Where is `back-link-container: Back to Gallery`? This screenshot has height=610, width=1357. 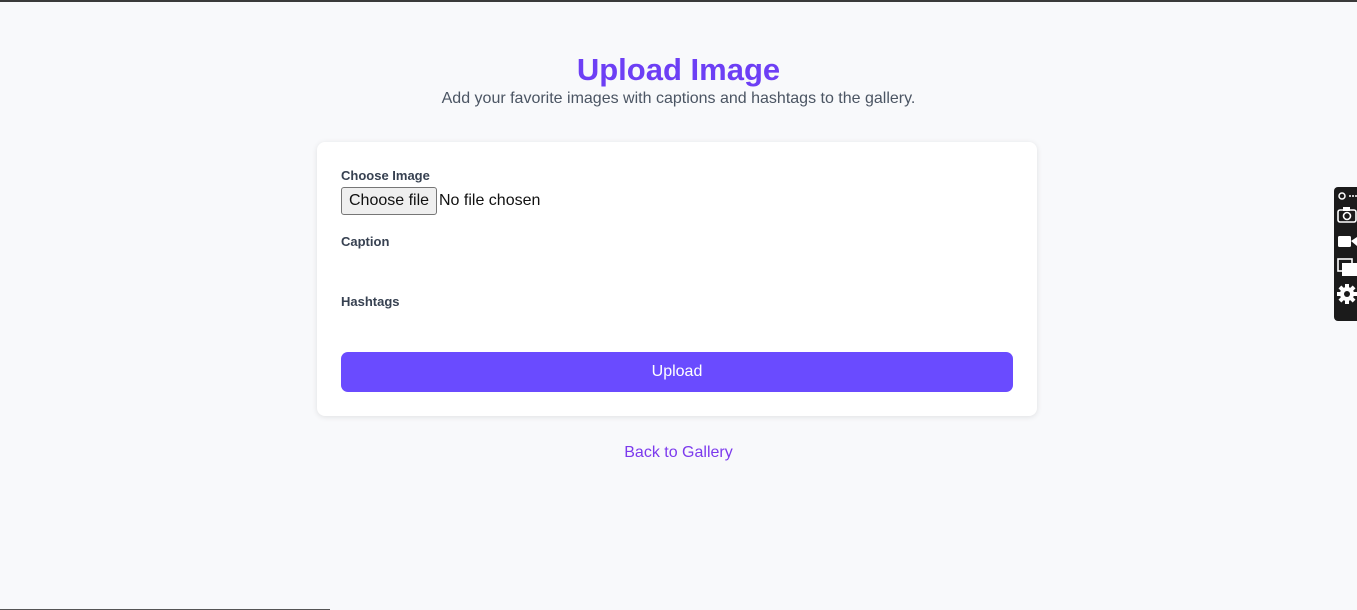
back-link-container: Back to Gallery is located at coordinates (678, 453).